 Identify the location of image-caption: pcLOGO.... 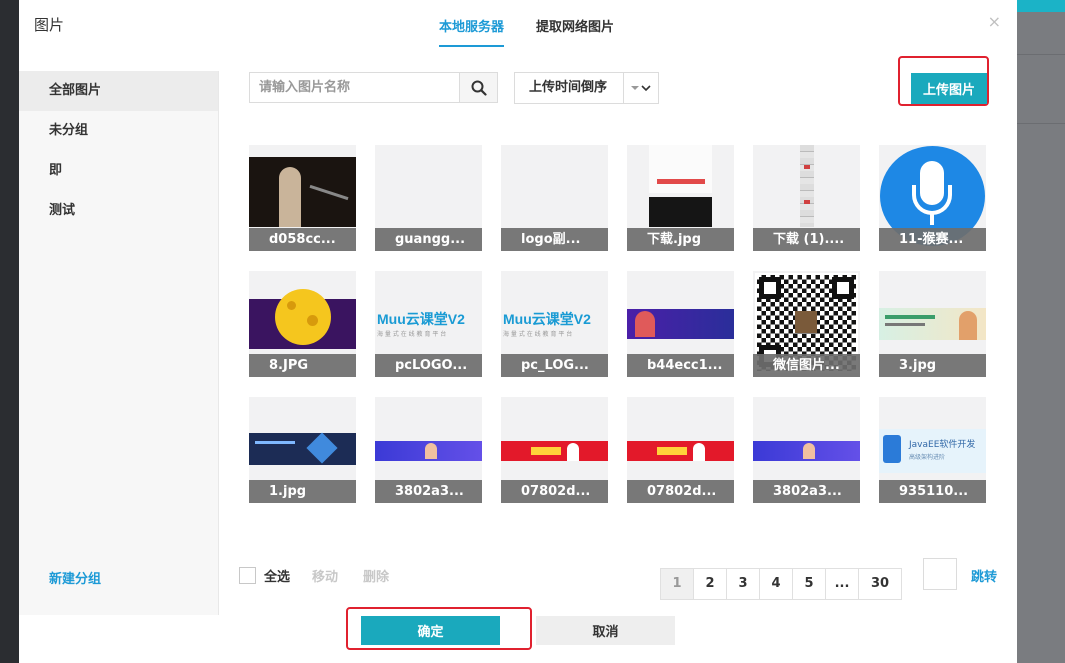
(428, 365).